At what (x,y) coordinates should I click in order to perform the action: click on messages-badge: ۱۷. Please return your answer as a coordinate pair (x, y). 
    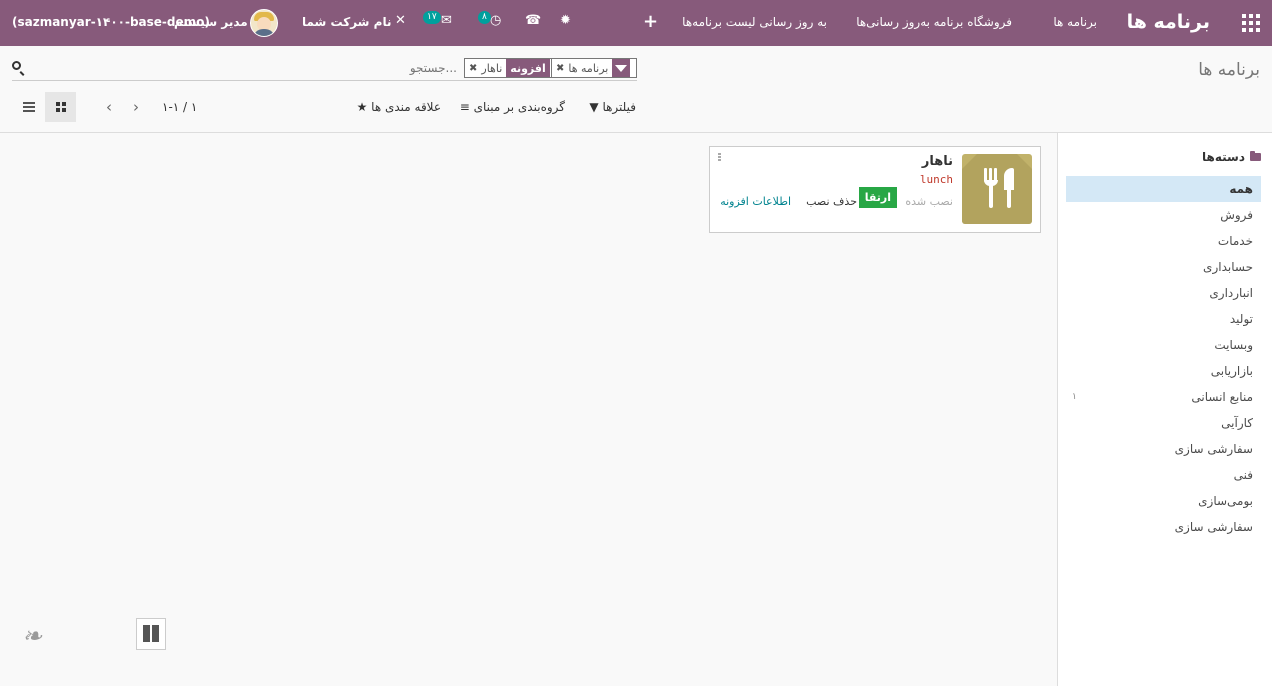
    Looking at the image, I should click on (432, 17).